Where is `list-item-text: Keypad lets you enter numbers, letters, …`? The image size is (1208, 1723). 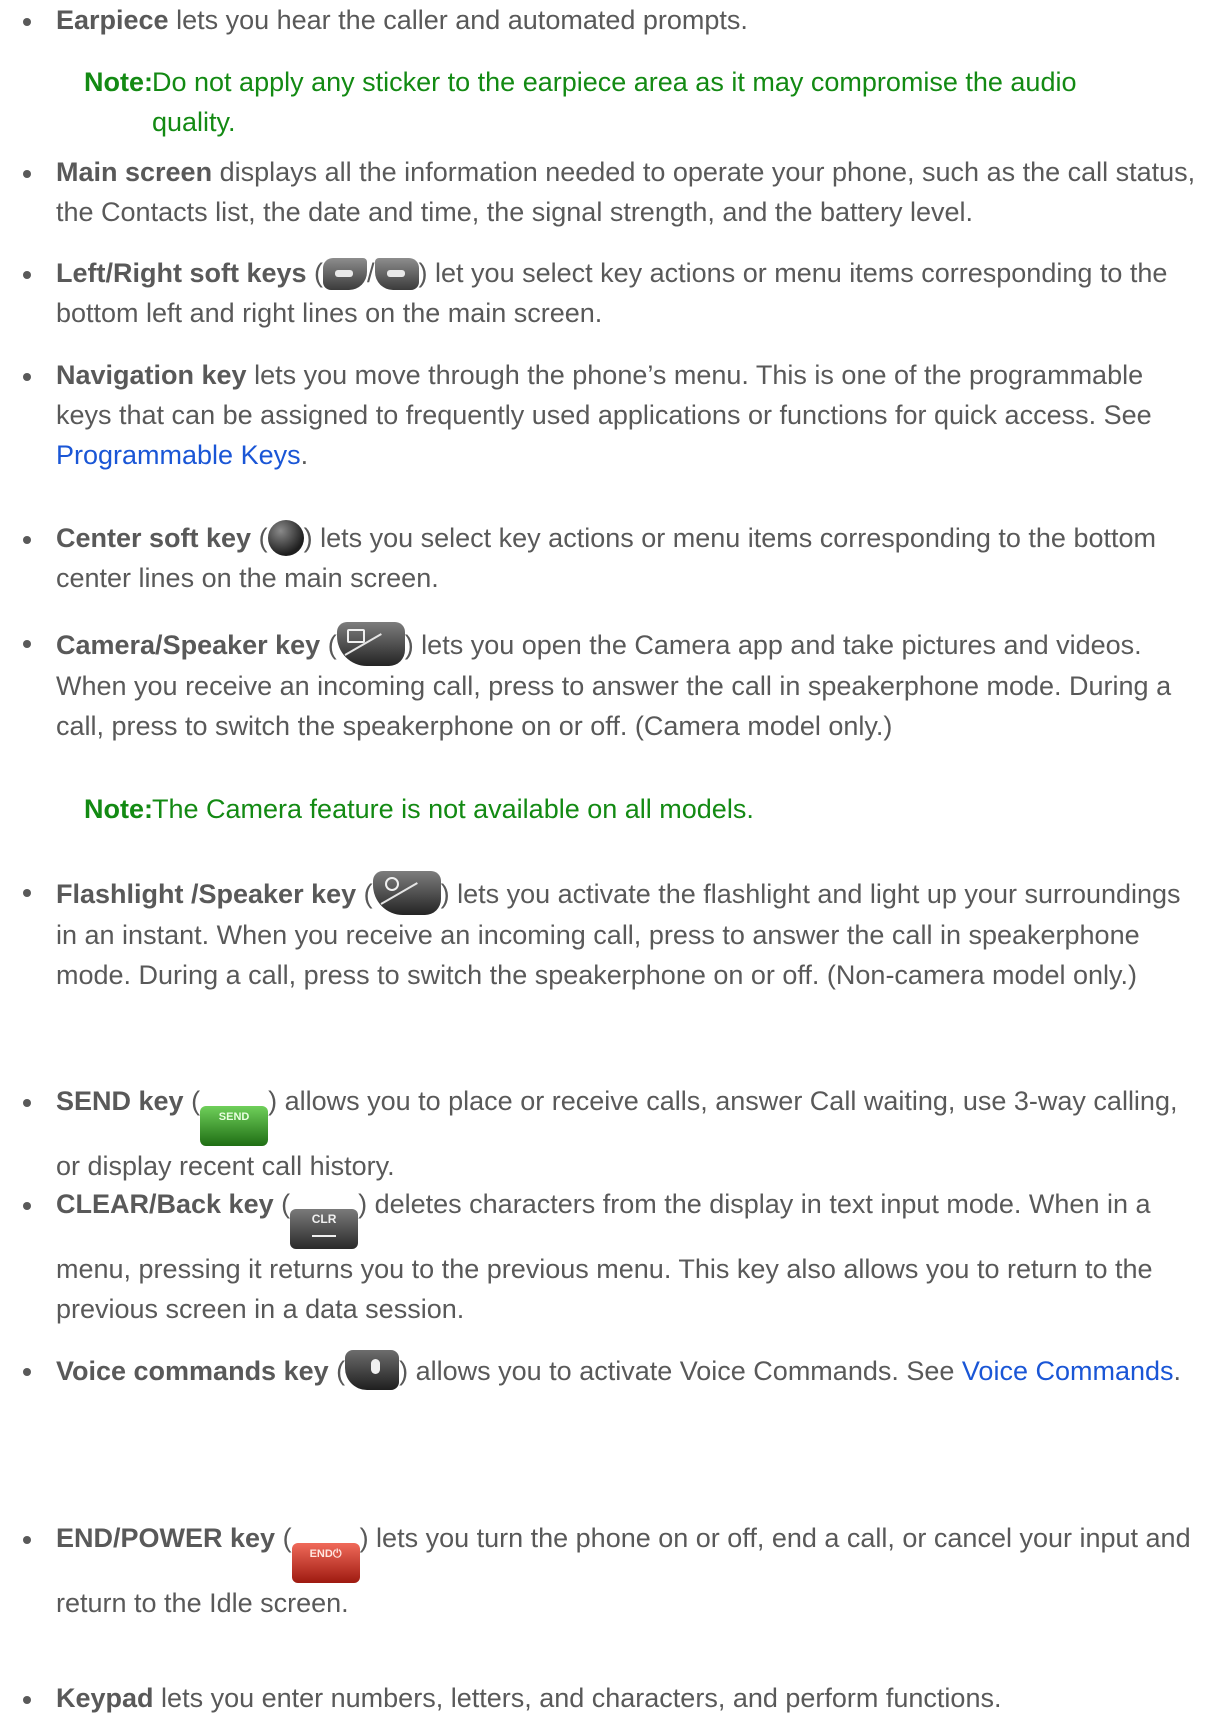
list-item-text: Keypad lets you enter numbers, letters, … is located at coordinates (628, 1698).